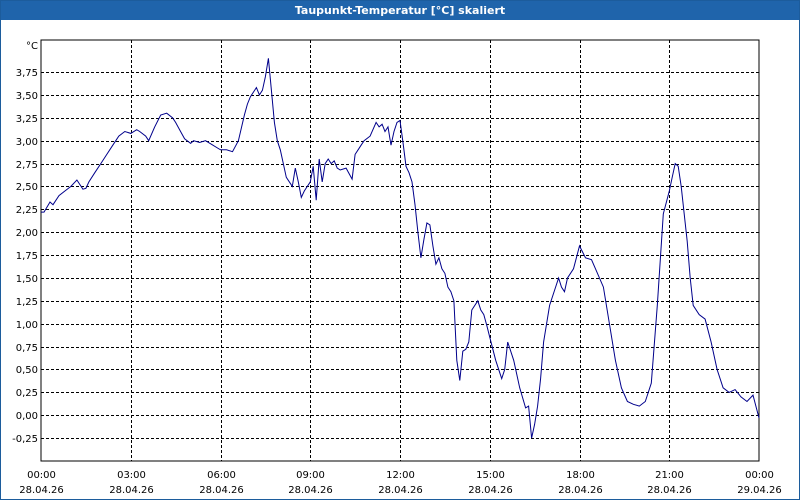  Describe the element at coordinates (27, 256) in the screenshot. I see `y-tick-label: 1,75` at that location.